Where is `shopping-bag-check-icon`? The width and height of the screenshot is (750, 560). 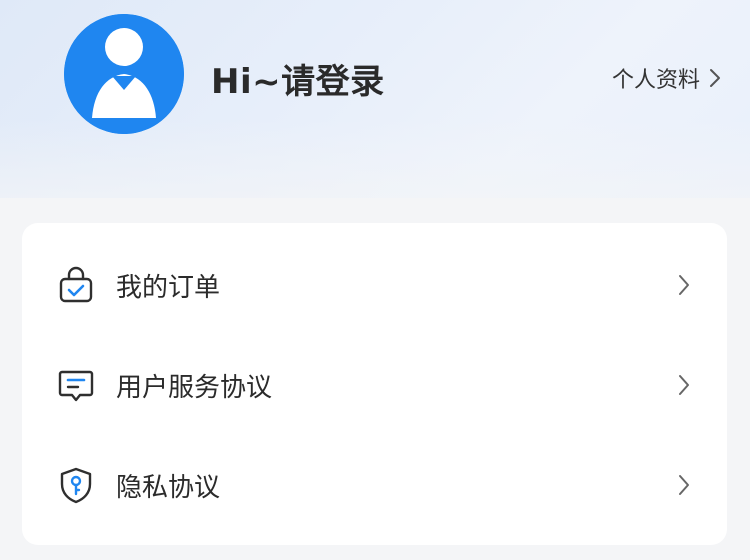 shopping-bag-check-icon is located at coordinates (76, 285).